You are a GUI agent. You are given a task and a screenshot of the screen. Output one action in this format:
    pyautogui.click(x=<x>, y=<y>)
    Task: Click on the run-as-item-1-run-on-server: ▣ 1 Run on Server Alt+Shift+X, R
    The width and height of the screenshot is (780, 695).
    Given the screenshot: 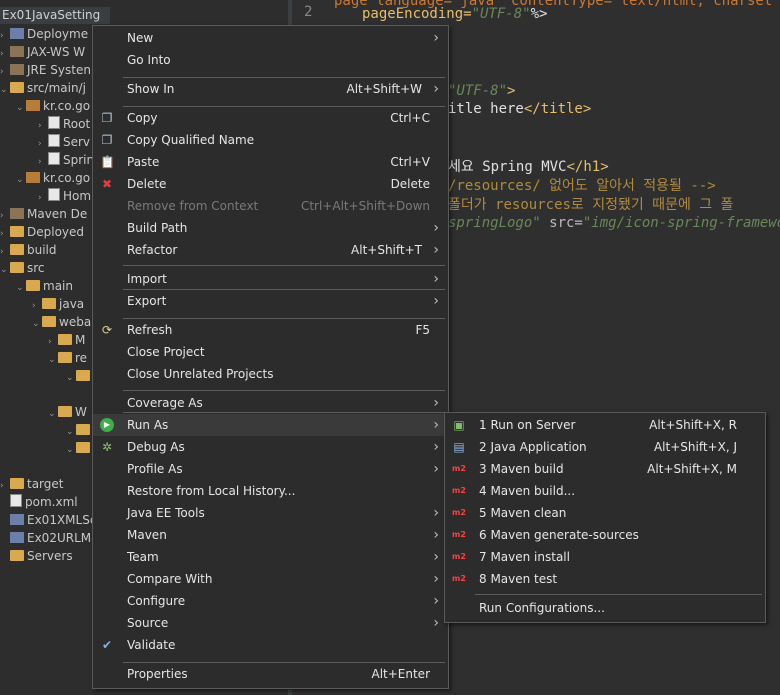 What is the action you would take?
    pyautogui.click(x=605, y=425)
    